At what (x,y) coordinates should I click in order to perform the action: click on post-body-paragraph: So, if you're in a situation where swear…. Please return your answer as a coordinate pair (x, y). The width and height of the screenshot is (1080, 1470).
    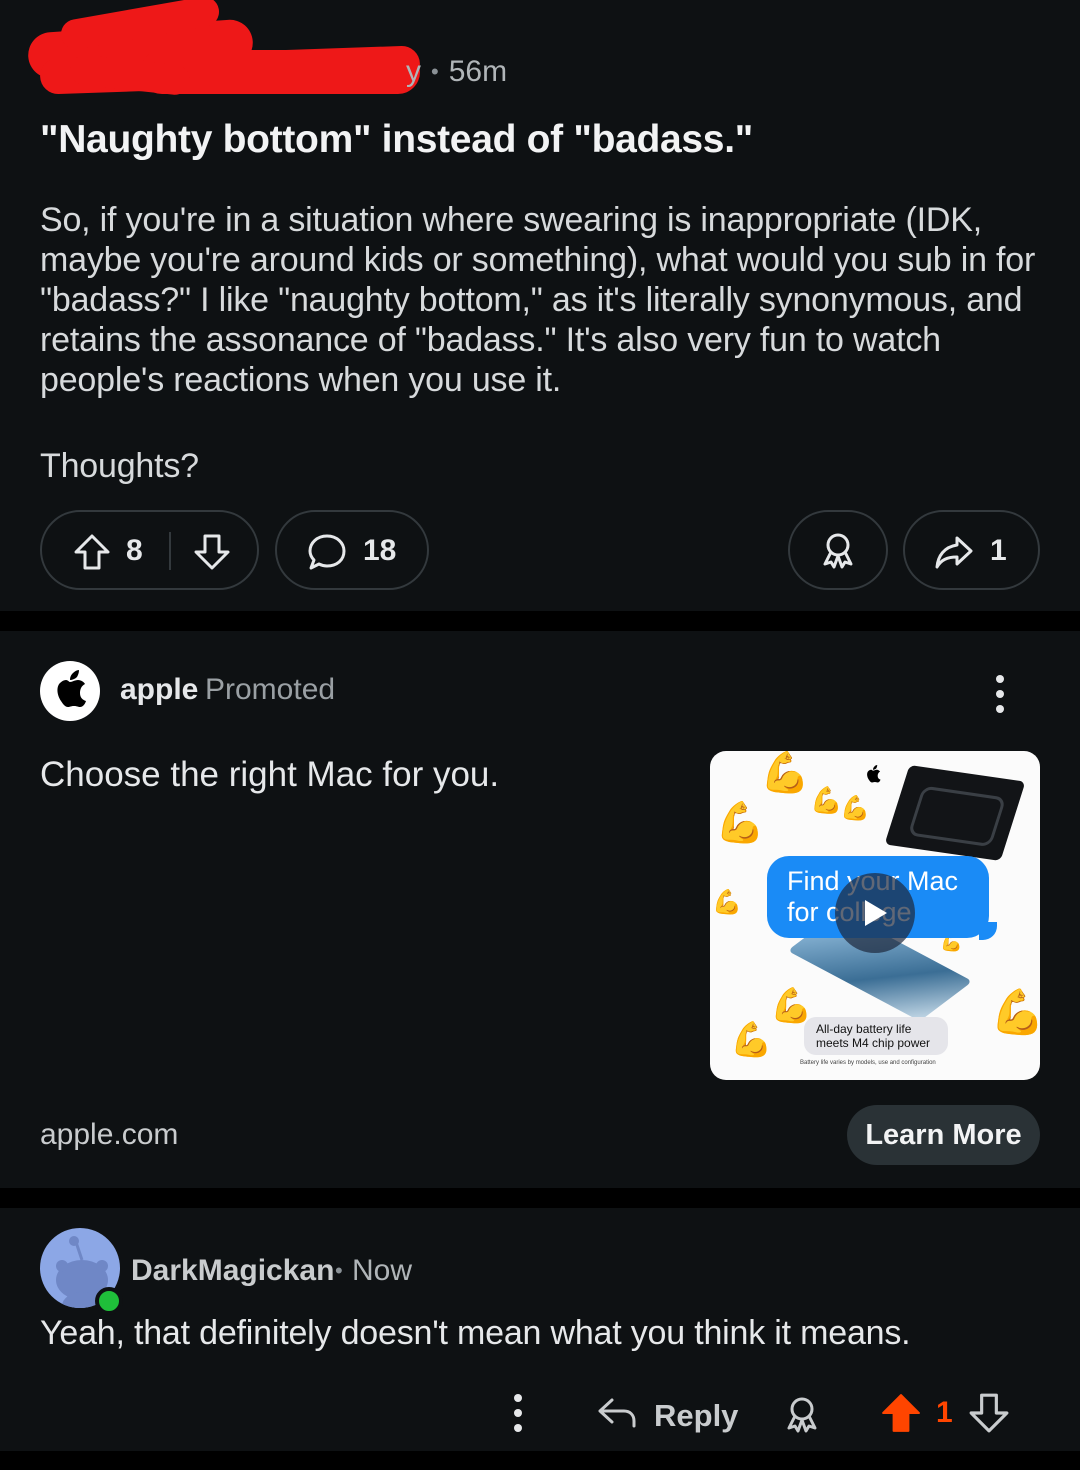
    Looking at the image, I should click on (538, 300).